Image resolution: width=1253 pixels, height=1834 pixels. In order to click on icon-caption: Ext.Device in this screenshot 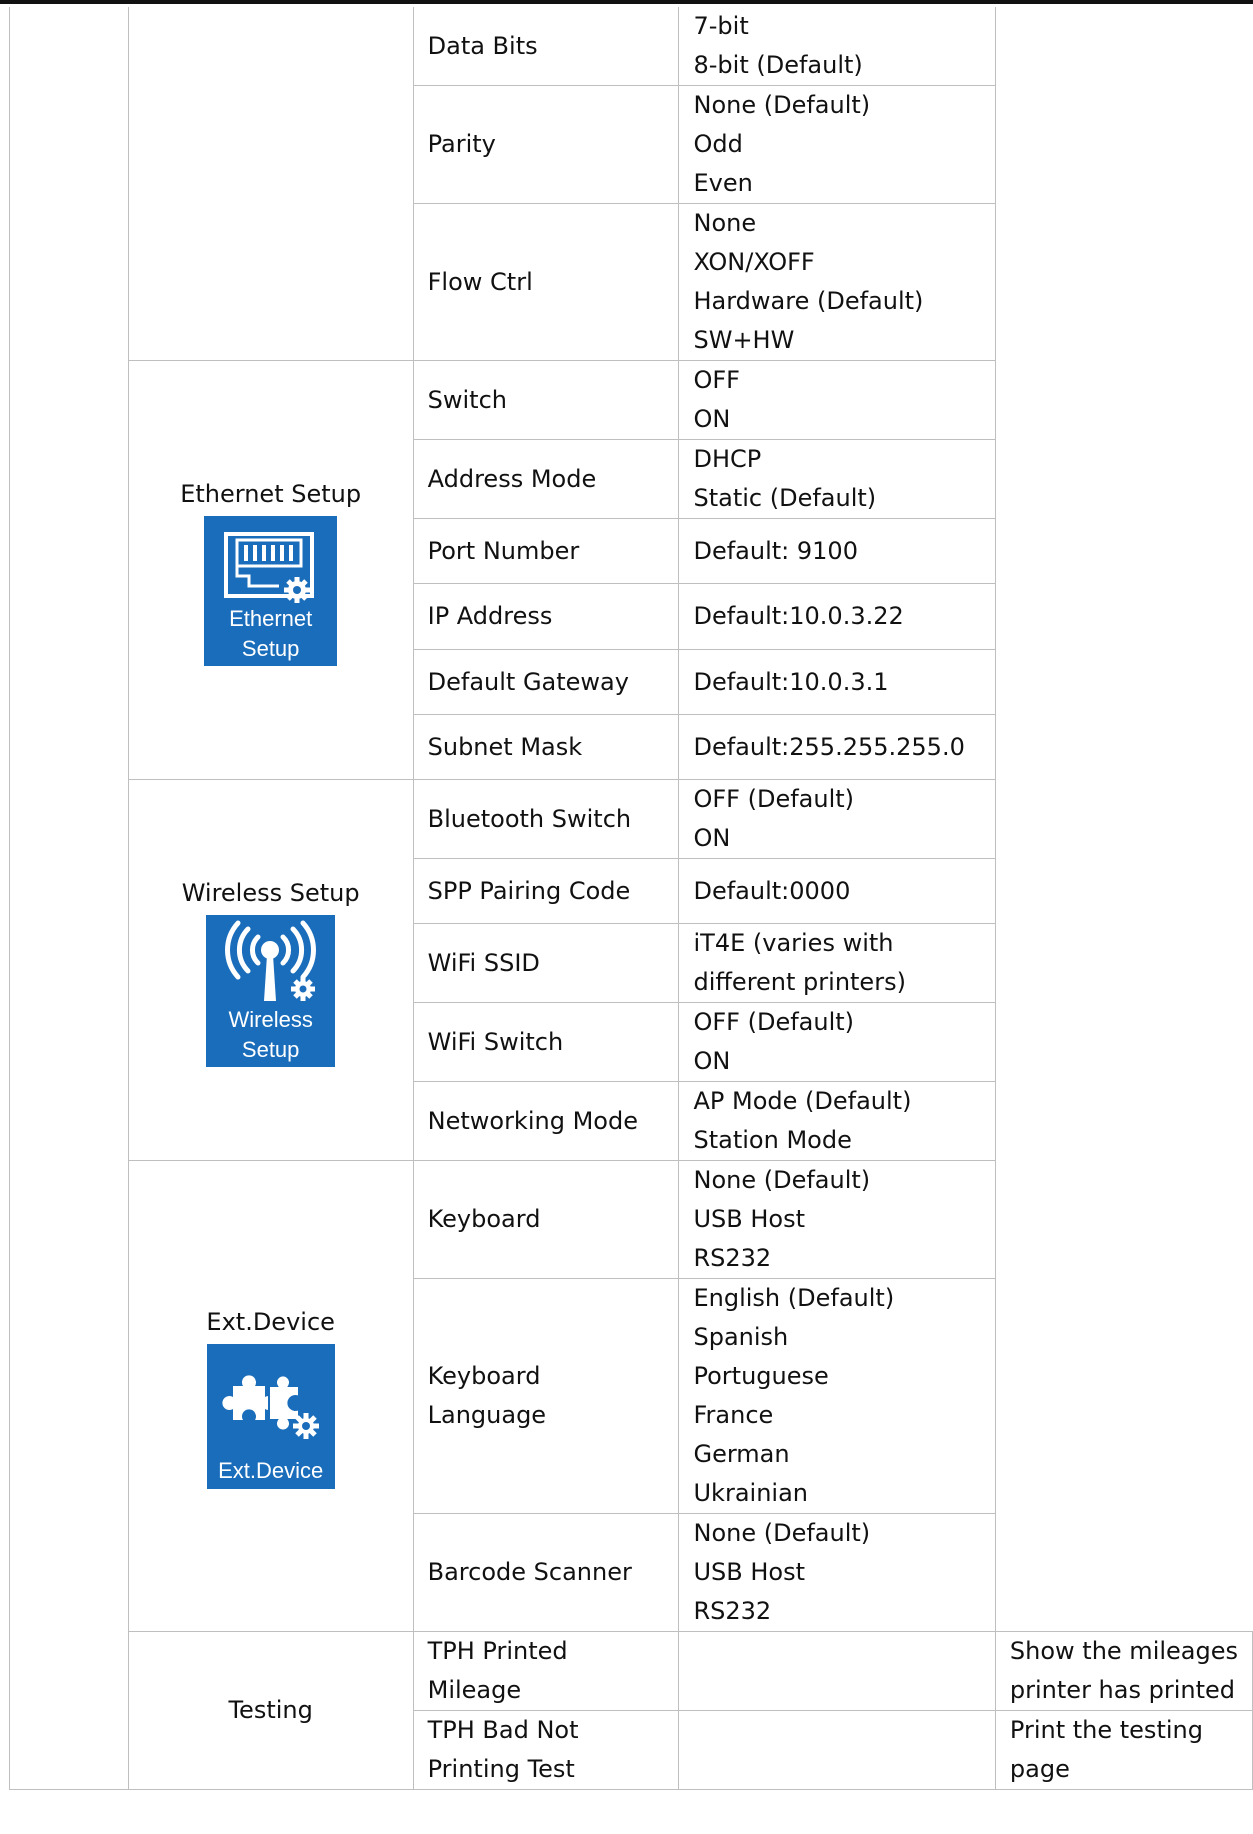, I will do `click(271, 1470)`.